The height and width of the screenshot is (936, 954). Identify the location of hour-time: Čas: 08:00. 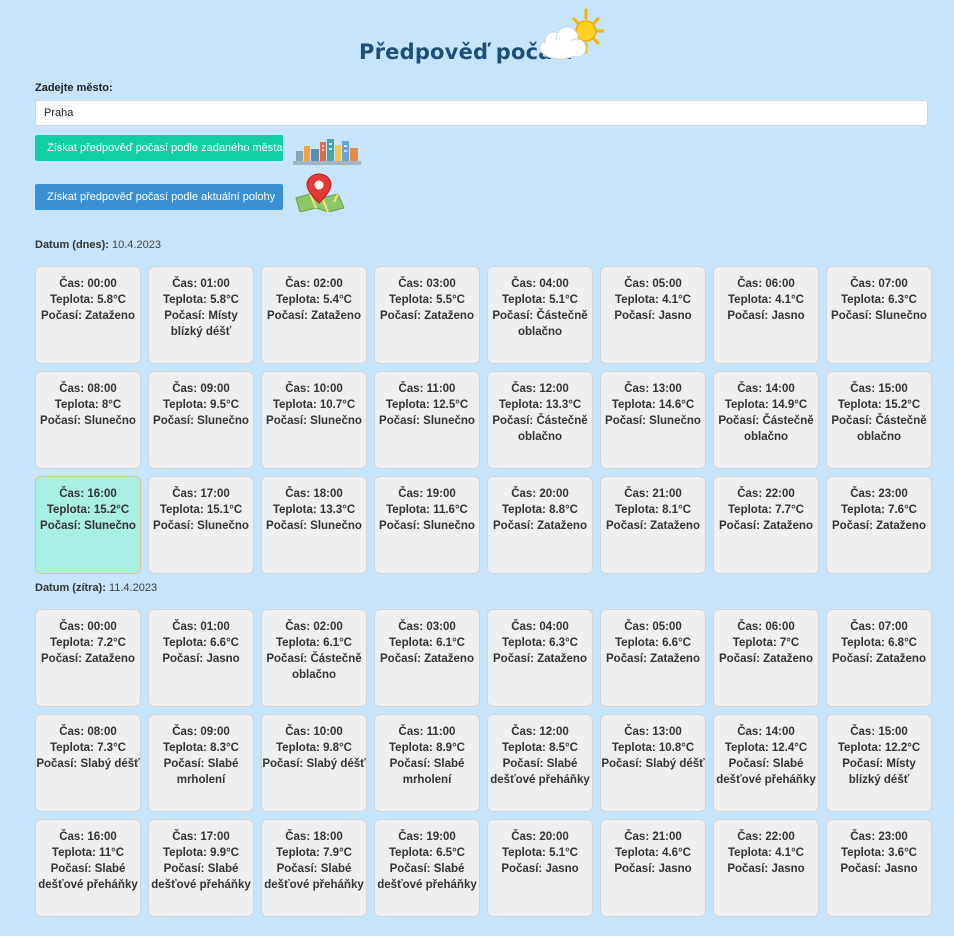
(88, 732).